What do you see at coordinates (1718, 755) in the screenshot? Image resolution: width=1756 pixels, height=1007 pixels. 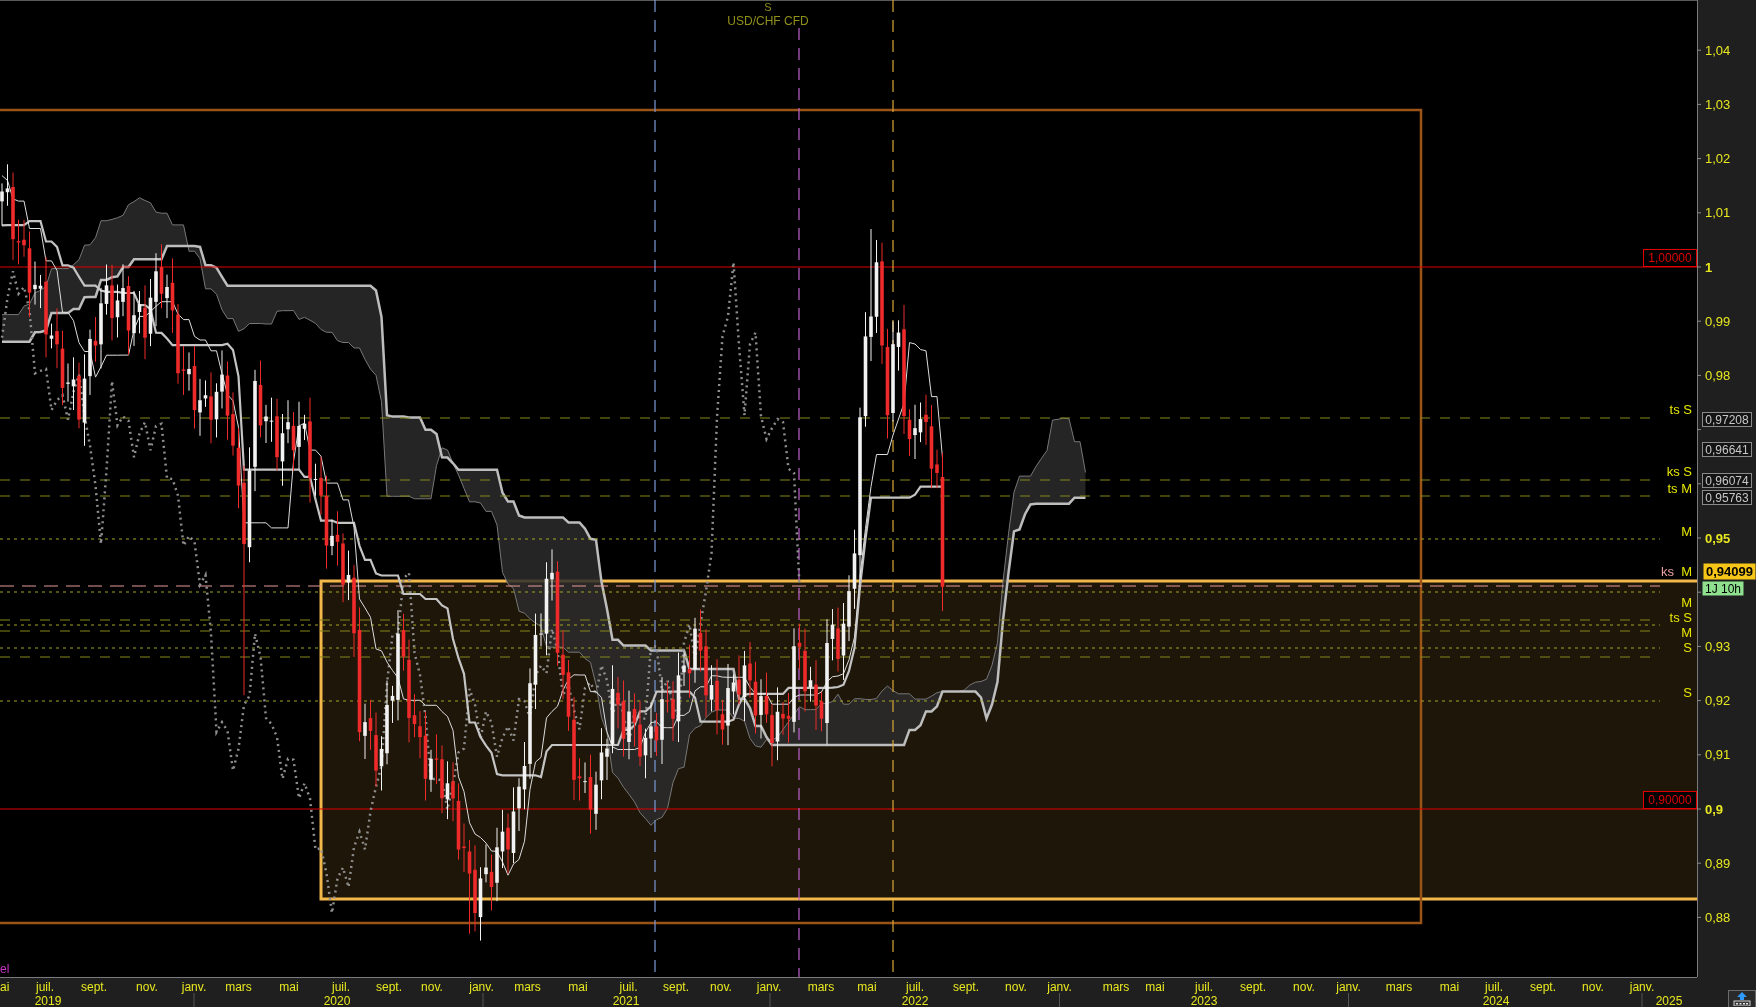 I see `price-tick-label: 0,91` at bounding box center [1718, 755].